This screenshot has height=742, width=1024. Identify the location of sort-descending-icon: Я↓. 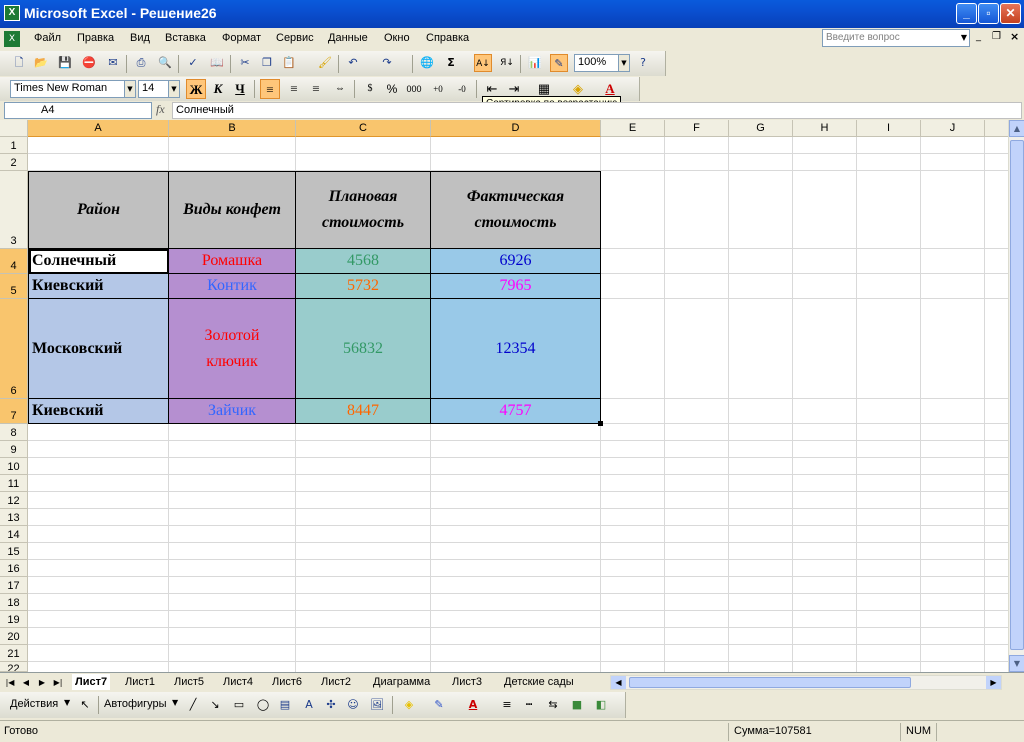
(507, 63).